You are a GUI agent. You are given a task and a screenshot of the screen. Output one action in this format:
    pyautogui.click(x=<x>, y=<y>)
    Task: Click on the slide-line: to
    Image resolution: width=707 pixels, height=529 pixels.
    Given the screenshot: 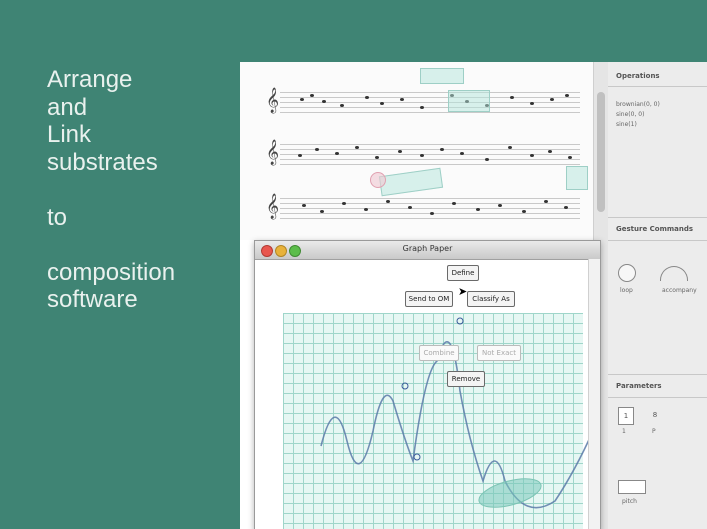 What is the action you would take?
    pyautogui.click(x=57, y=217)
    